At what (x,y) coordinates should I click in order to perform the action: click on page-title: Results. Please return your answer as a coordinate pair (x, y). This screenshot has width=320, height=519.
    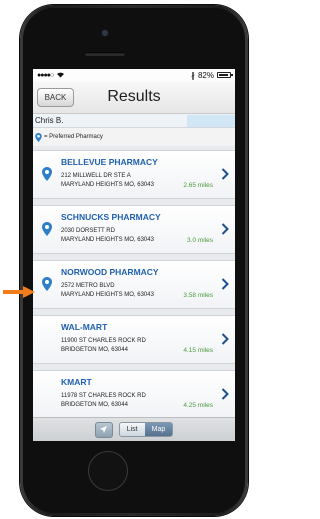
    Looking at the image, I should click on (134, 96).